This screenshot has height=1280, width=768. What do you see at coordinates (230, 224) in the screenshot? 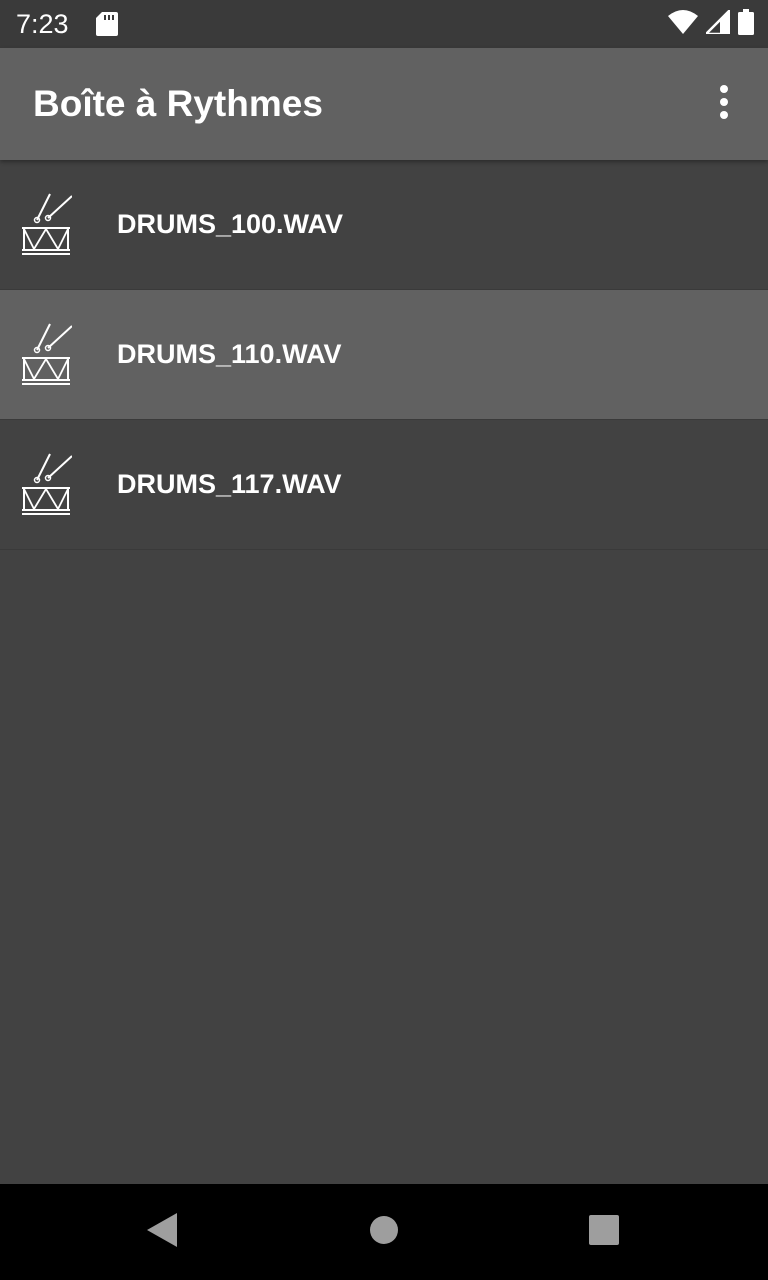
I see `list-item-label: DRUMS_100.WAV` at bounding box center [230, 224].